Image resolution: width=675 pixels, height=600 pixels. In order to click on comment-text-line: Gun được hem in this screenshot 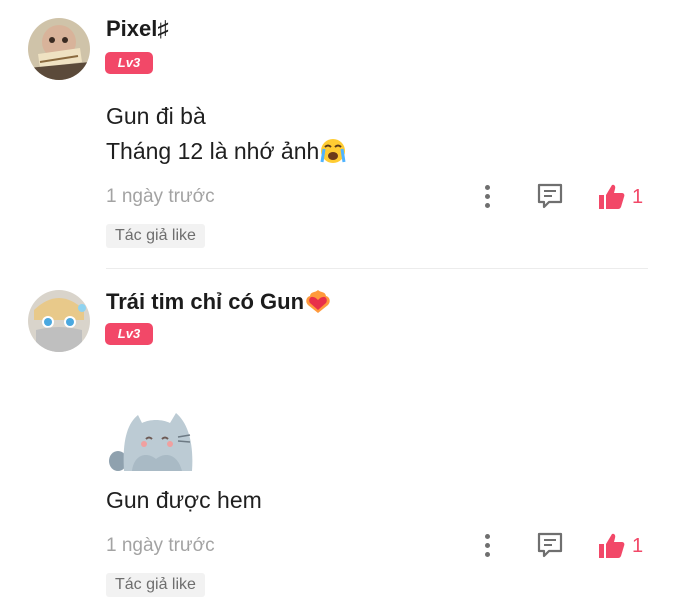, I will do `click(184, 500)`.